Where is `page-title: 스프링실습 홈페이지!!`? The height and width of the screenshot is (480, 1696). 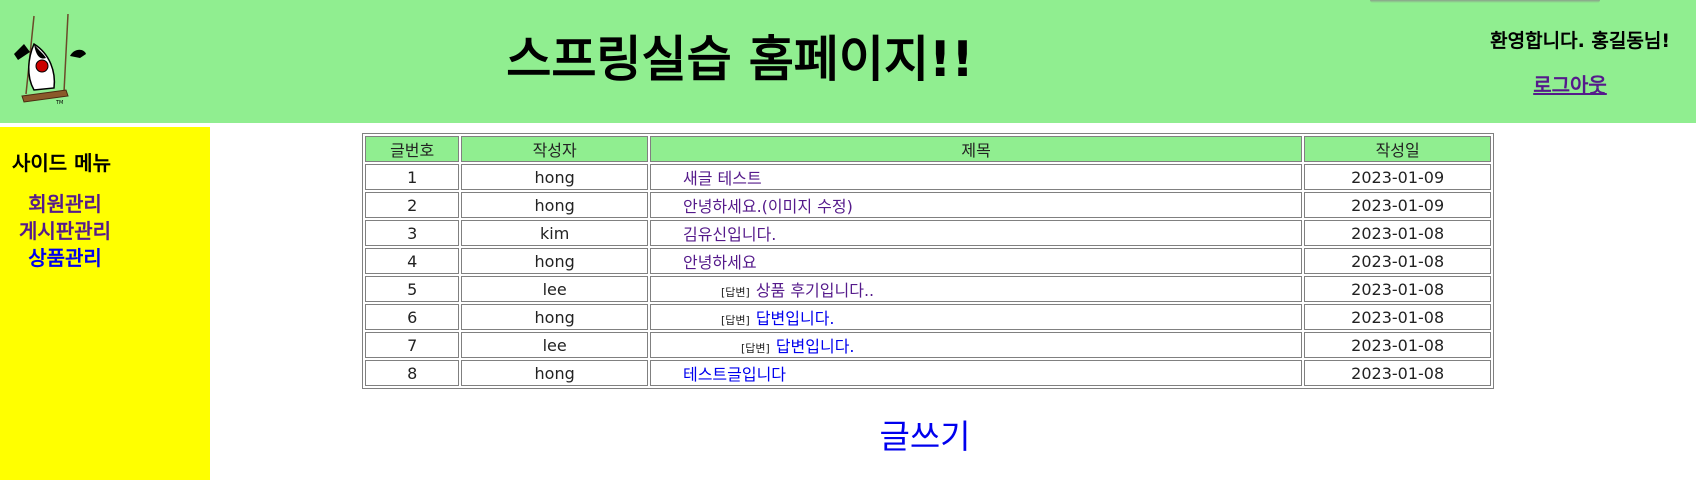 page-title: 스프링실습 홈페이지!! is located at coordinates (740, 59).